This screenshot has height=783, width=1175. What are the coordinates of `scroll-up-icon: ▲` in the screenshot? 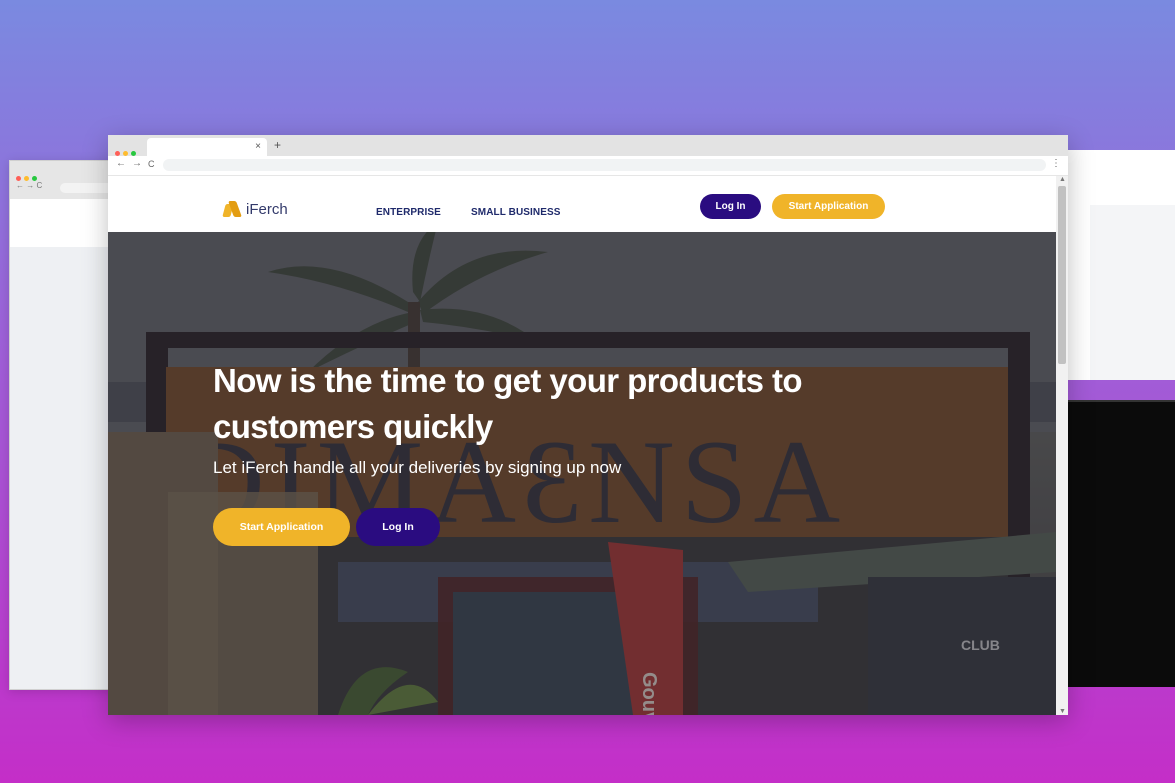 It's located at (1062, 179).